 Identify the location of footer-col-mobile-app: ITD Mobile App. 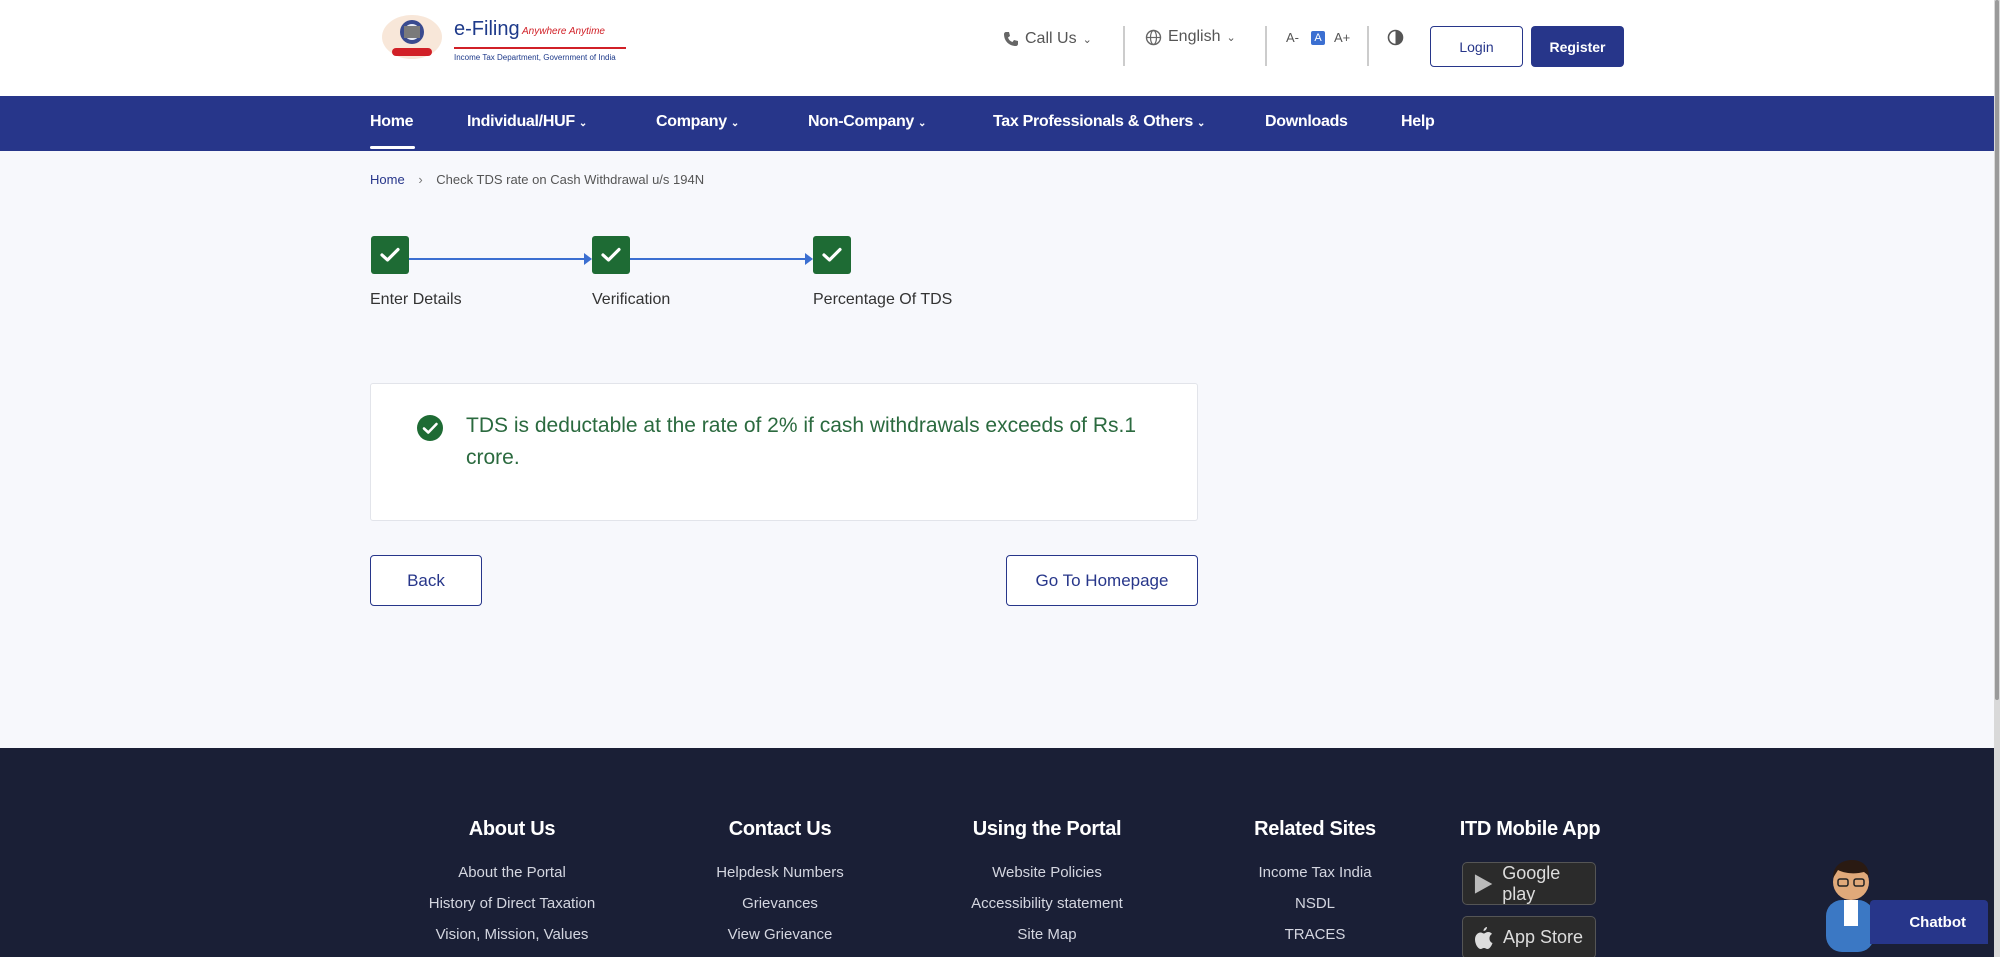
(1530, 837).